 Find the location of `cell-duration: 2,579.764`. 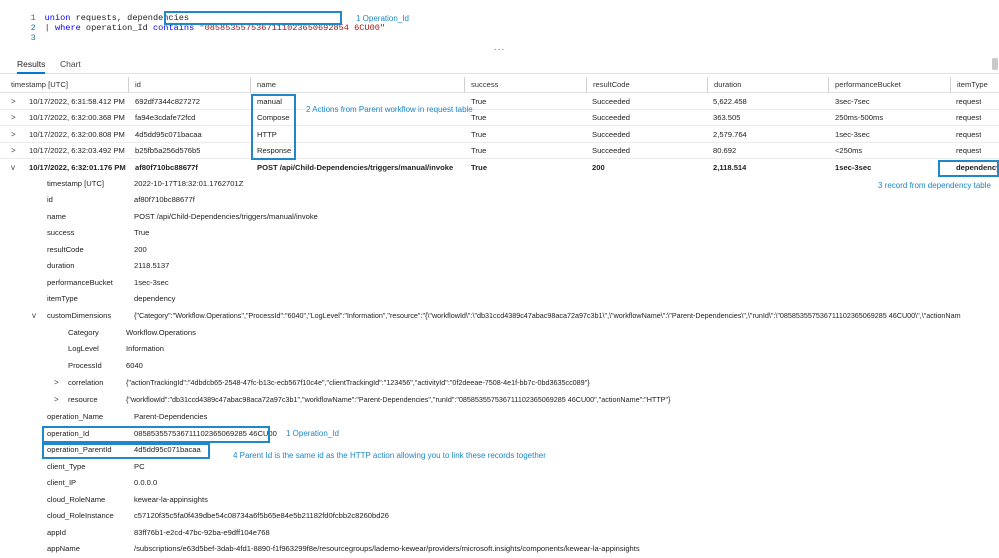

cell-duration: 2,579.764 is located at coordinates (730, 134).